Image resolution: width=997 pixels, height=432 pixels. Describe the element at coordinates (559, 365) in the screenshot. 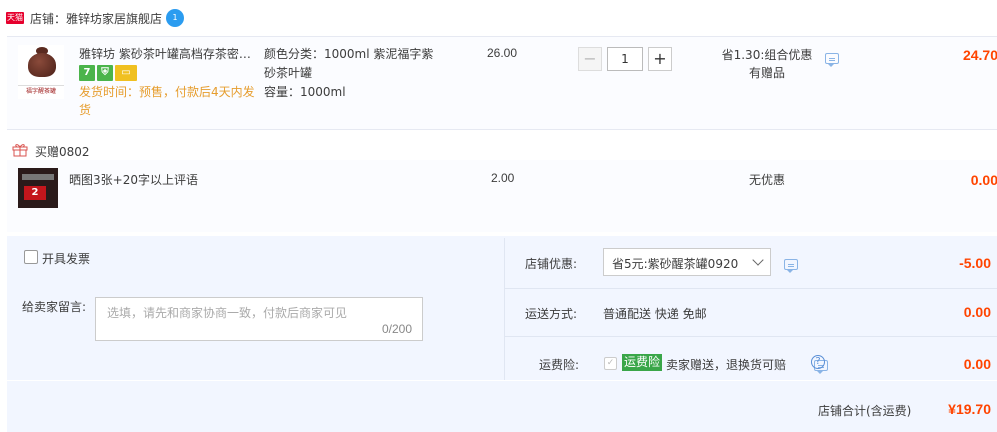

I see `shipping-insurance-label: 运费险:` at that location.